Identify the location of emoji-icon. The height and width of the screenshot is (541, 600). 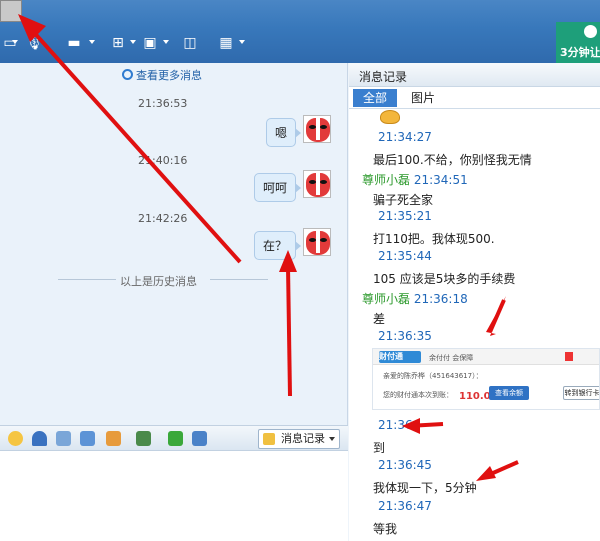
(15, 438).